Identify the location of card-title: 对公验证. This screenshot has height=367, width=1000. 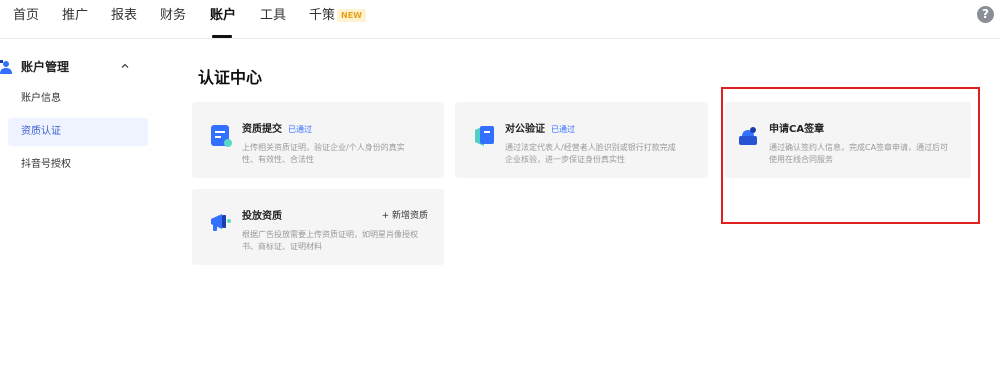
(525, 129).